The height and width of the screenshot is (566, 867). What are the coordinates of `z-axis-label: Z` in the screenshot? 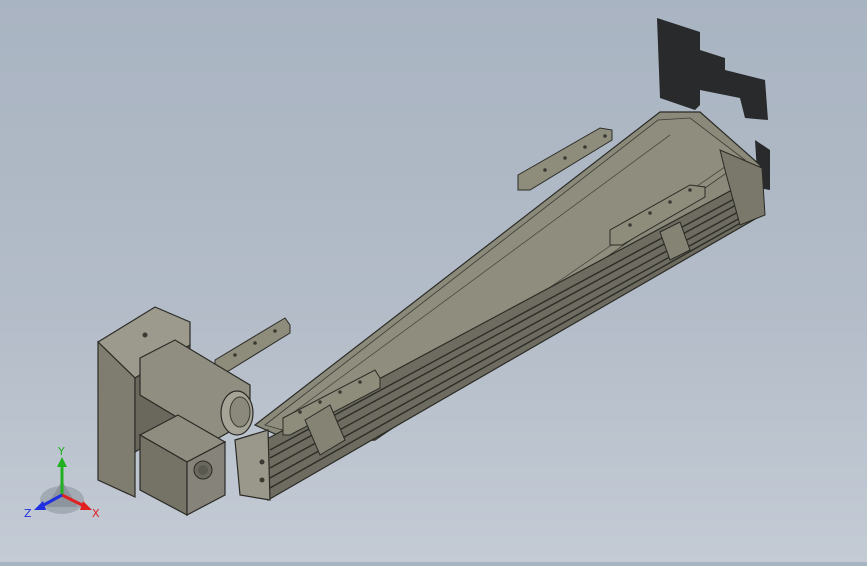 It's located at (28, 513).